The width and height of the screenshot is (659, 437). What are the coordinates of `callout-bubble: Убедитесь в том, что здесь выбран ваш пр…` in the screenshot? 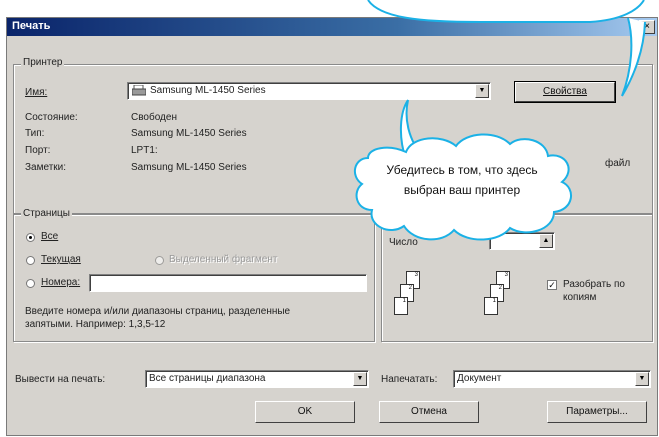 It's located at (465, 175).